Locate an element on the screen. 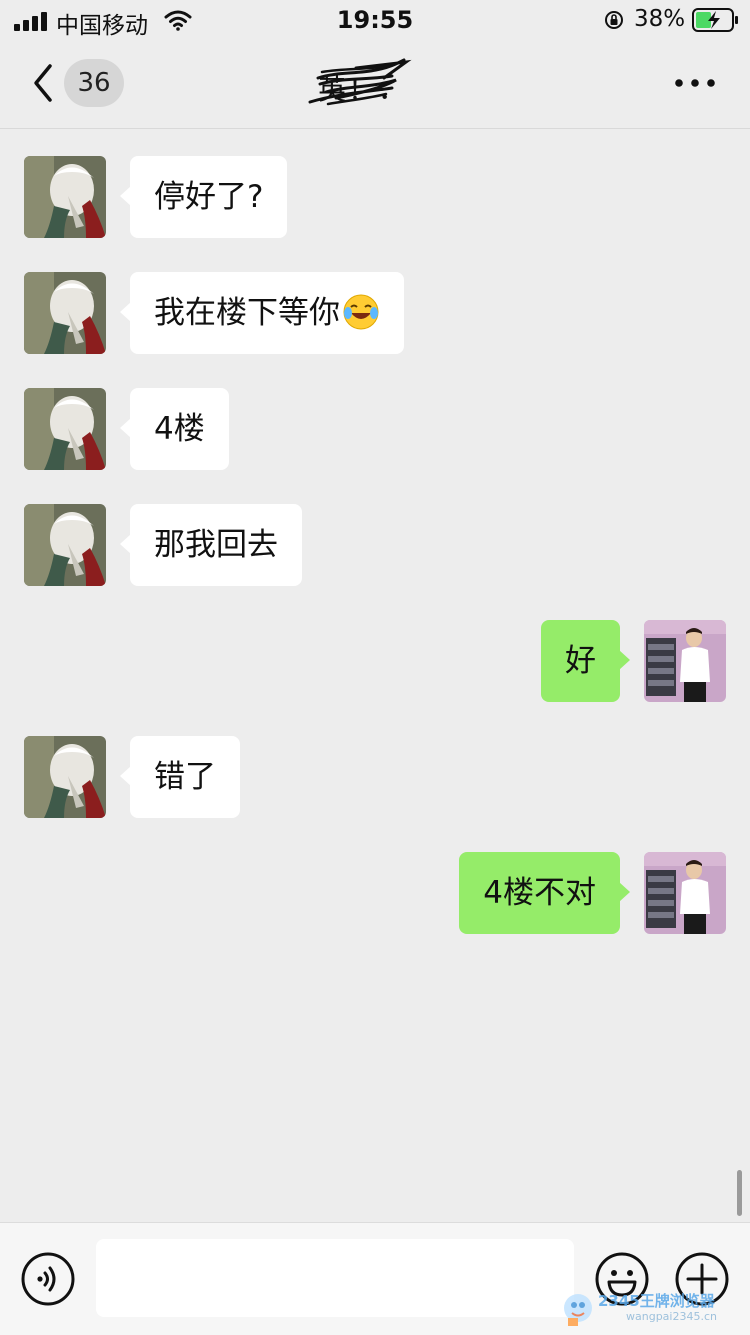 The width and height of the screenshot is (750, 1335). unread-count-badge: 36 is located at coordinates (94, 83).